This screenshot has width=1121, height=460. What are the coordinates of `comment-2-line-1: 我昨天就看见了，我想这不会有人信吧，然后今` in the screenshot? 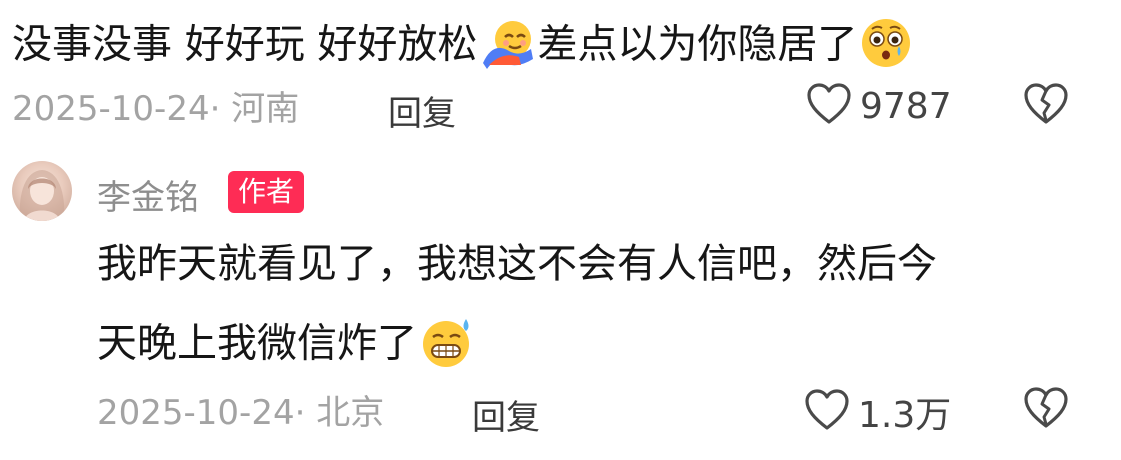 It's located at (517, 264).